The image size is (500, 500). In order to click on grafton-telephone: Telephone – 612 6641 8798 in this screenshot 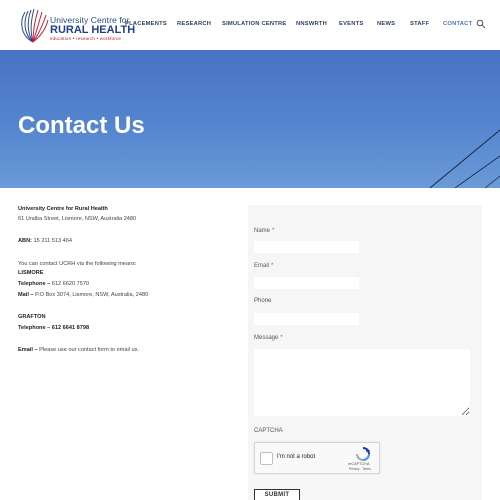, I will do `click(54, 328)`.